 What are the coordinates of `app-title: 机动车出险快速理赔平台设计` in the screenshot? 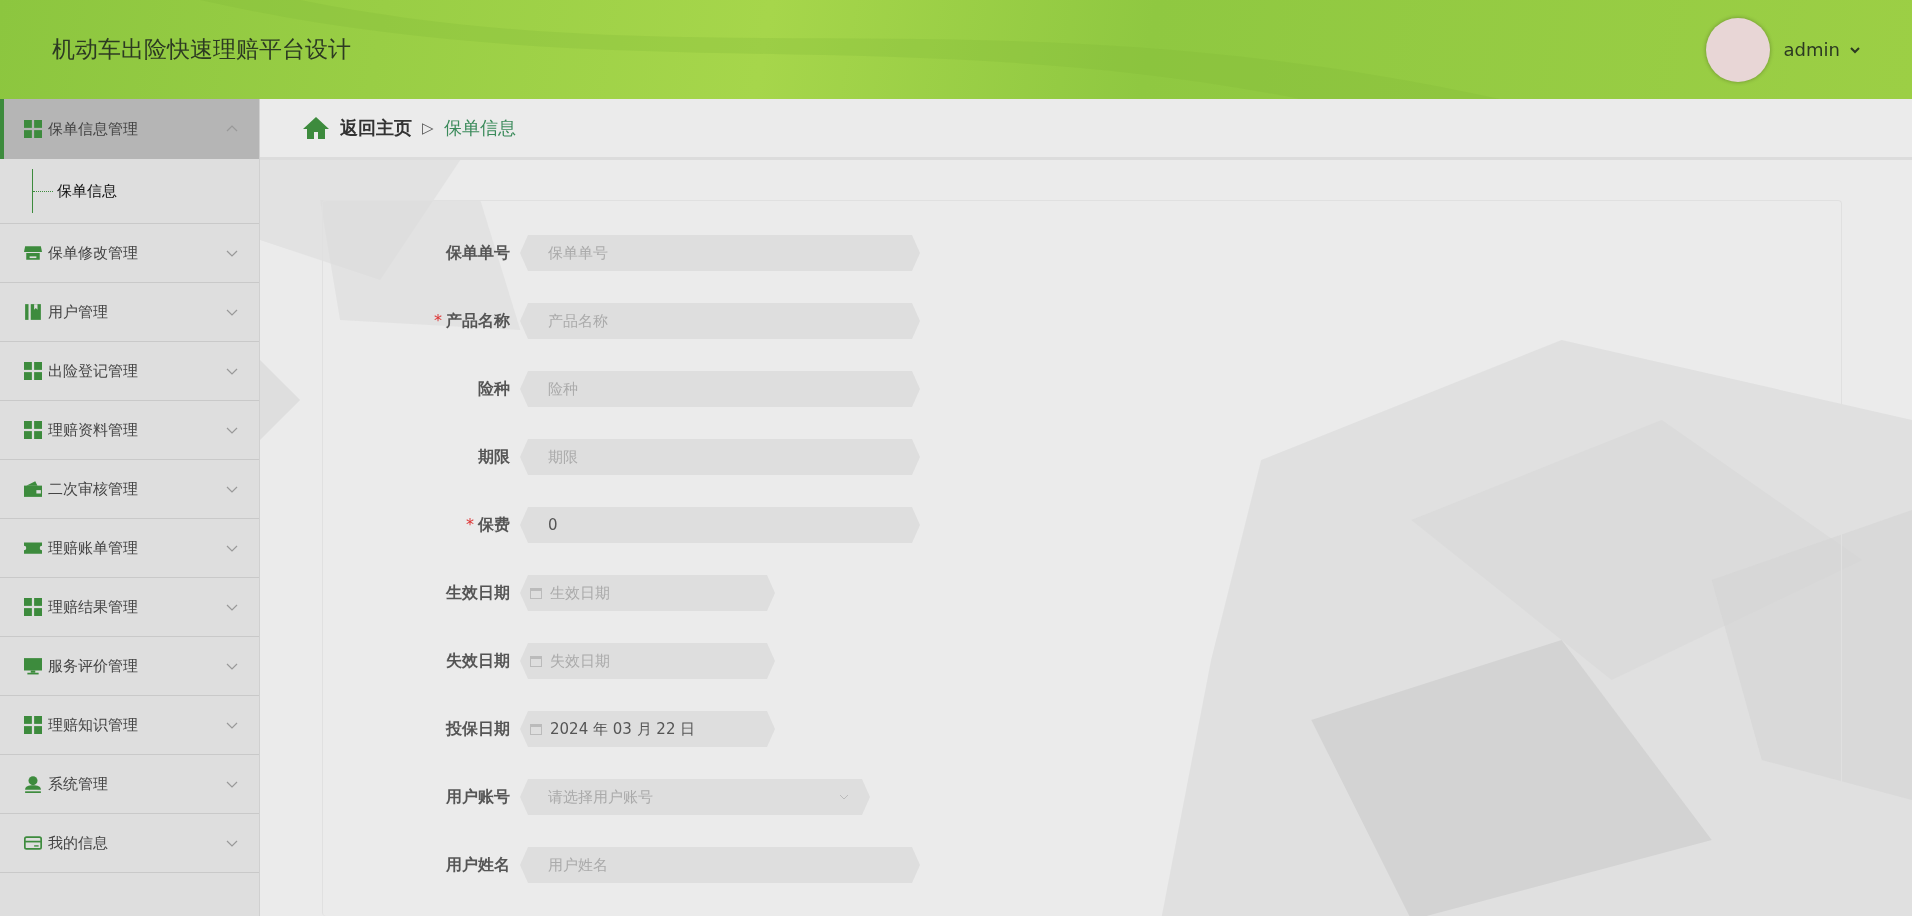 It's located at (201, 49).